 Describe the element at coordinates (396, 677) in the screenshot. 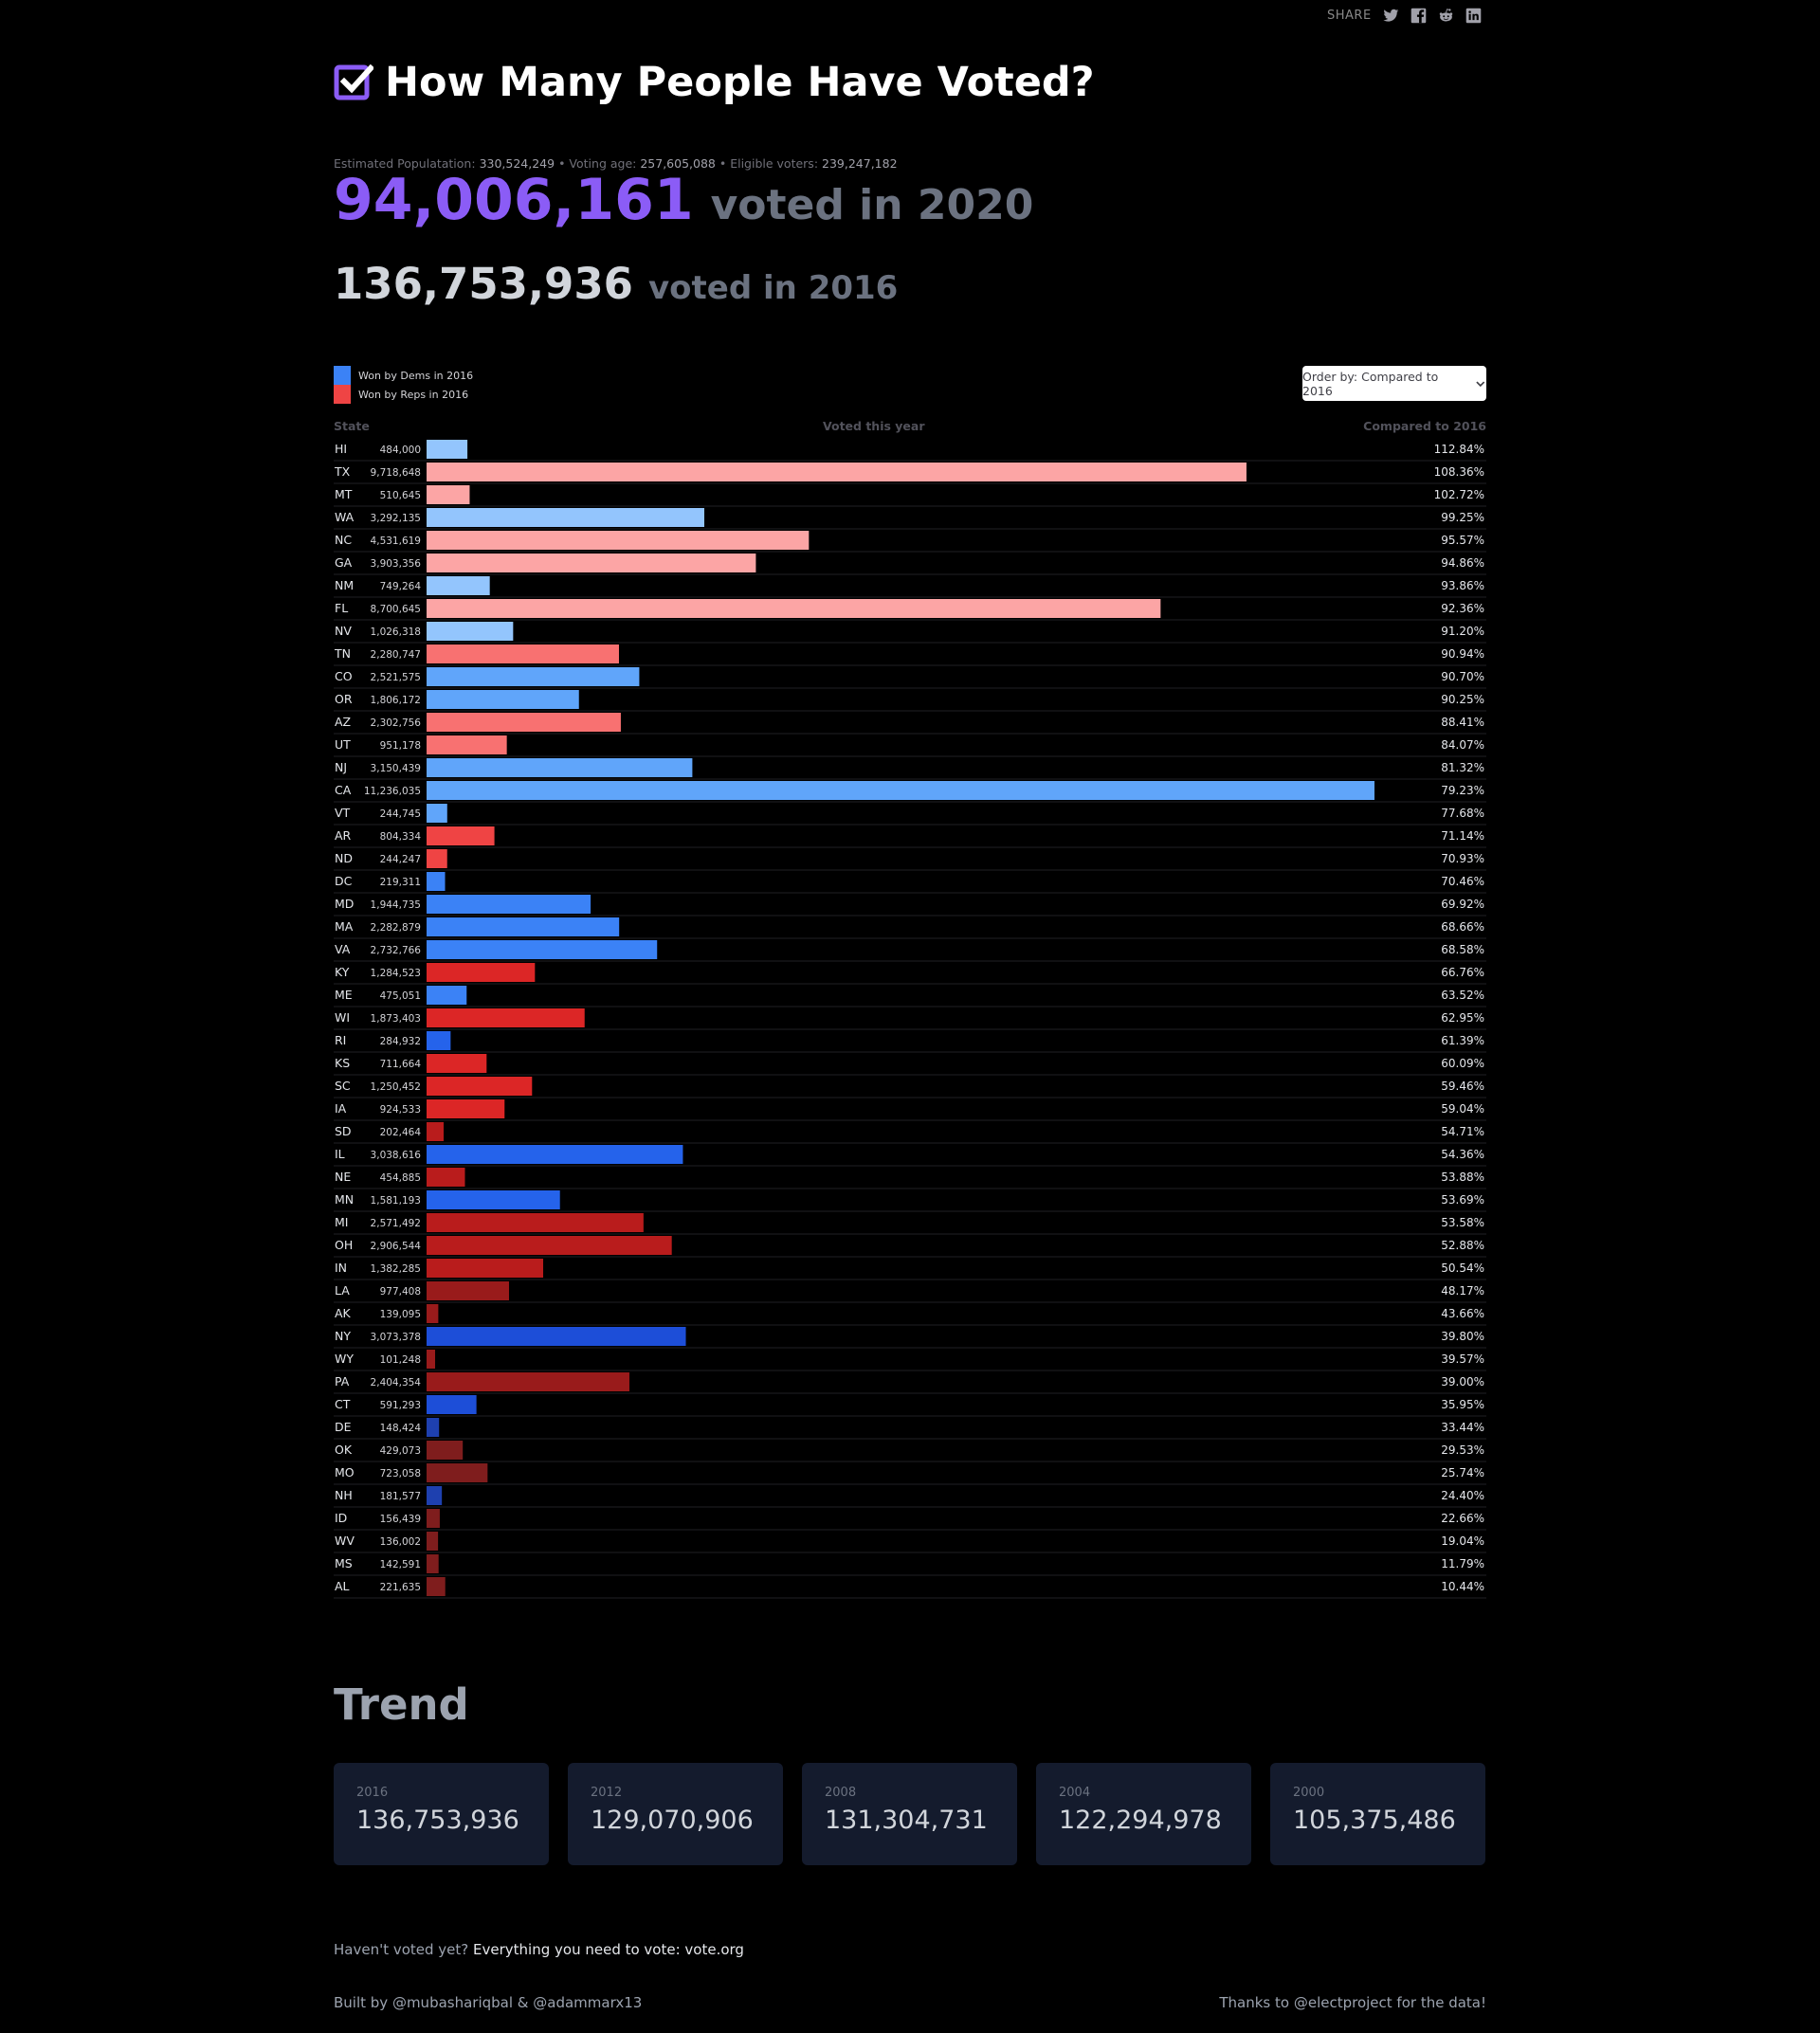

I see `voted-value-label: 2,521,575` at that location.